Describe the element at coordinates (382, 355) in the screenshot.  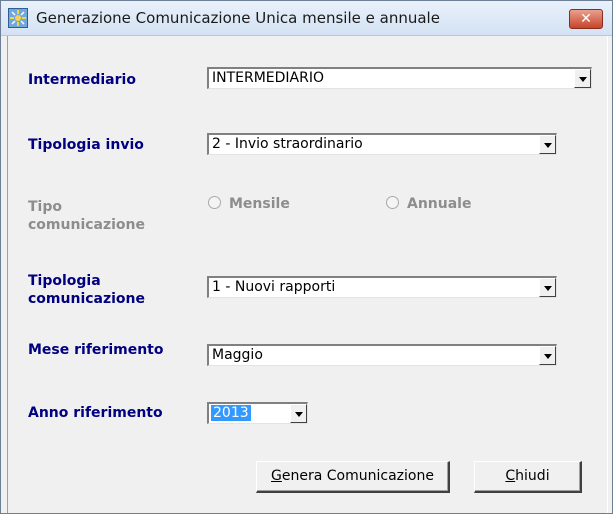
I see `mese-riferimento-combo: Maggio` at that location.